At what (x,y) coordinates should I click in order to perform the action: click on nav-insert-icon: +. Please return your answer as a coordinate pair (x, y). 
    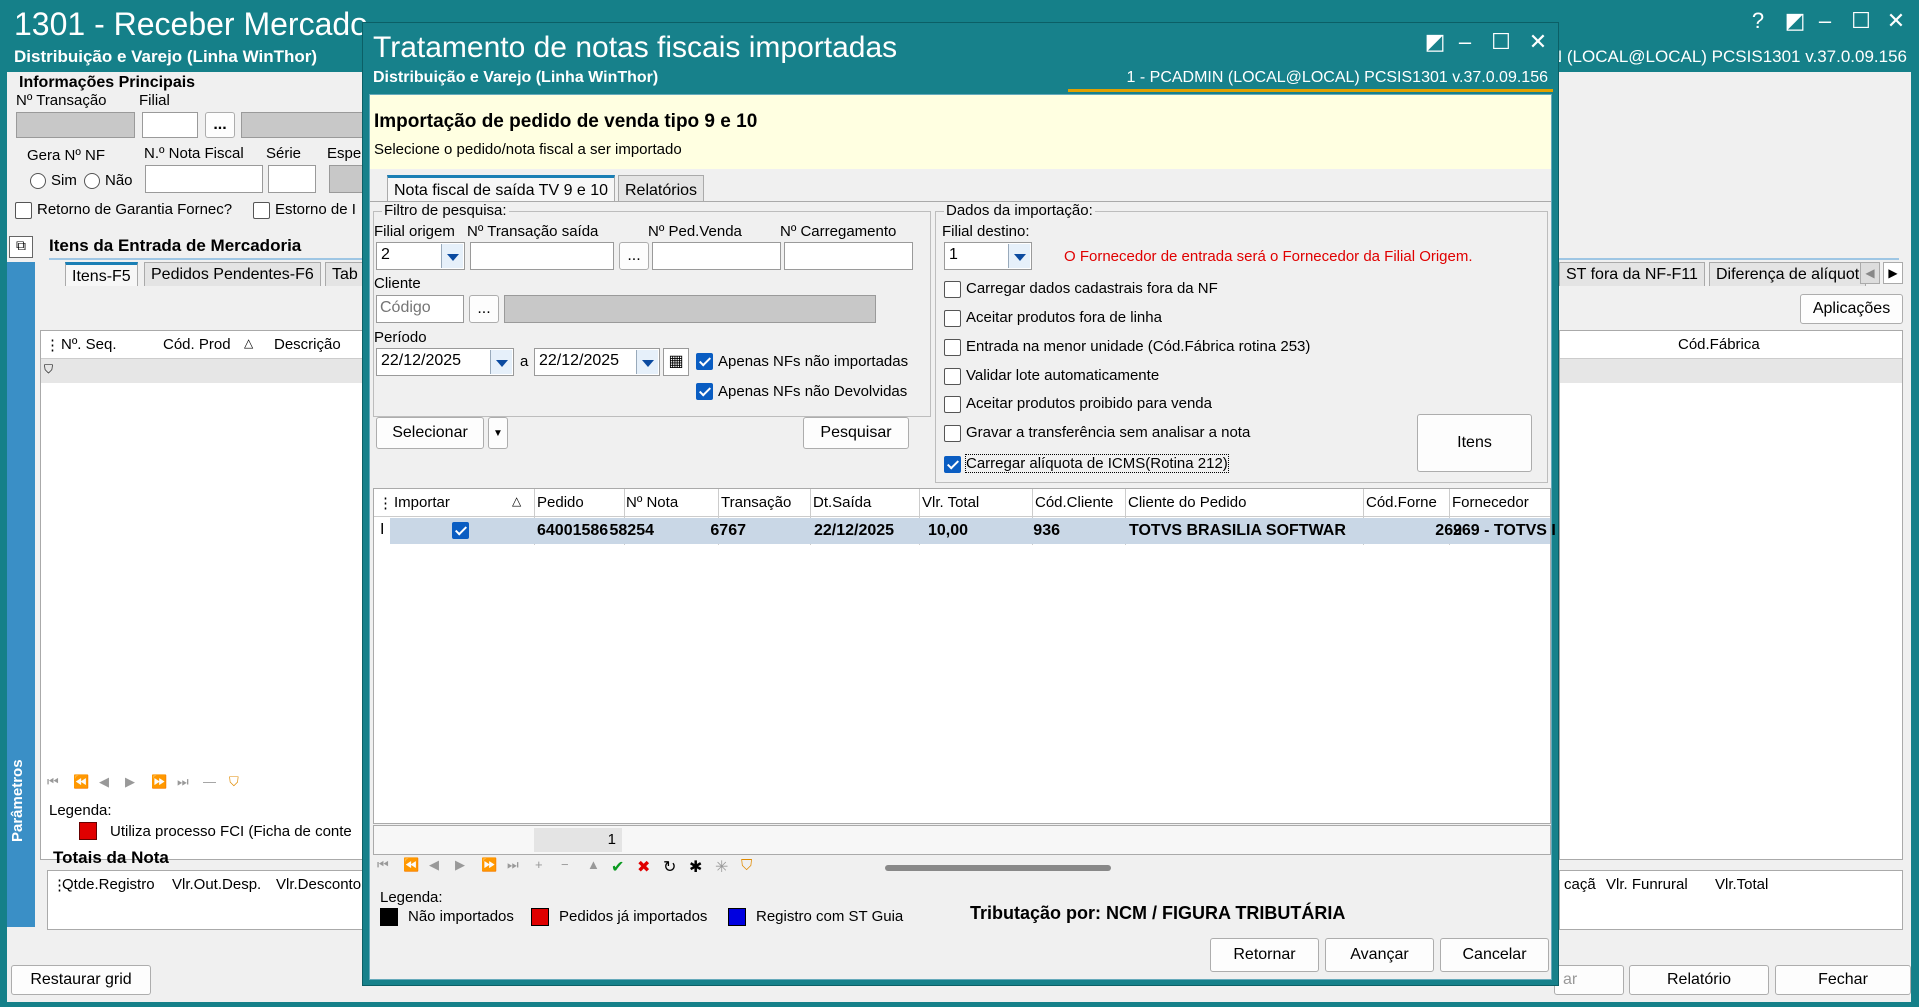
    Looking at the image, I should click on (539, 864).